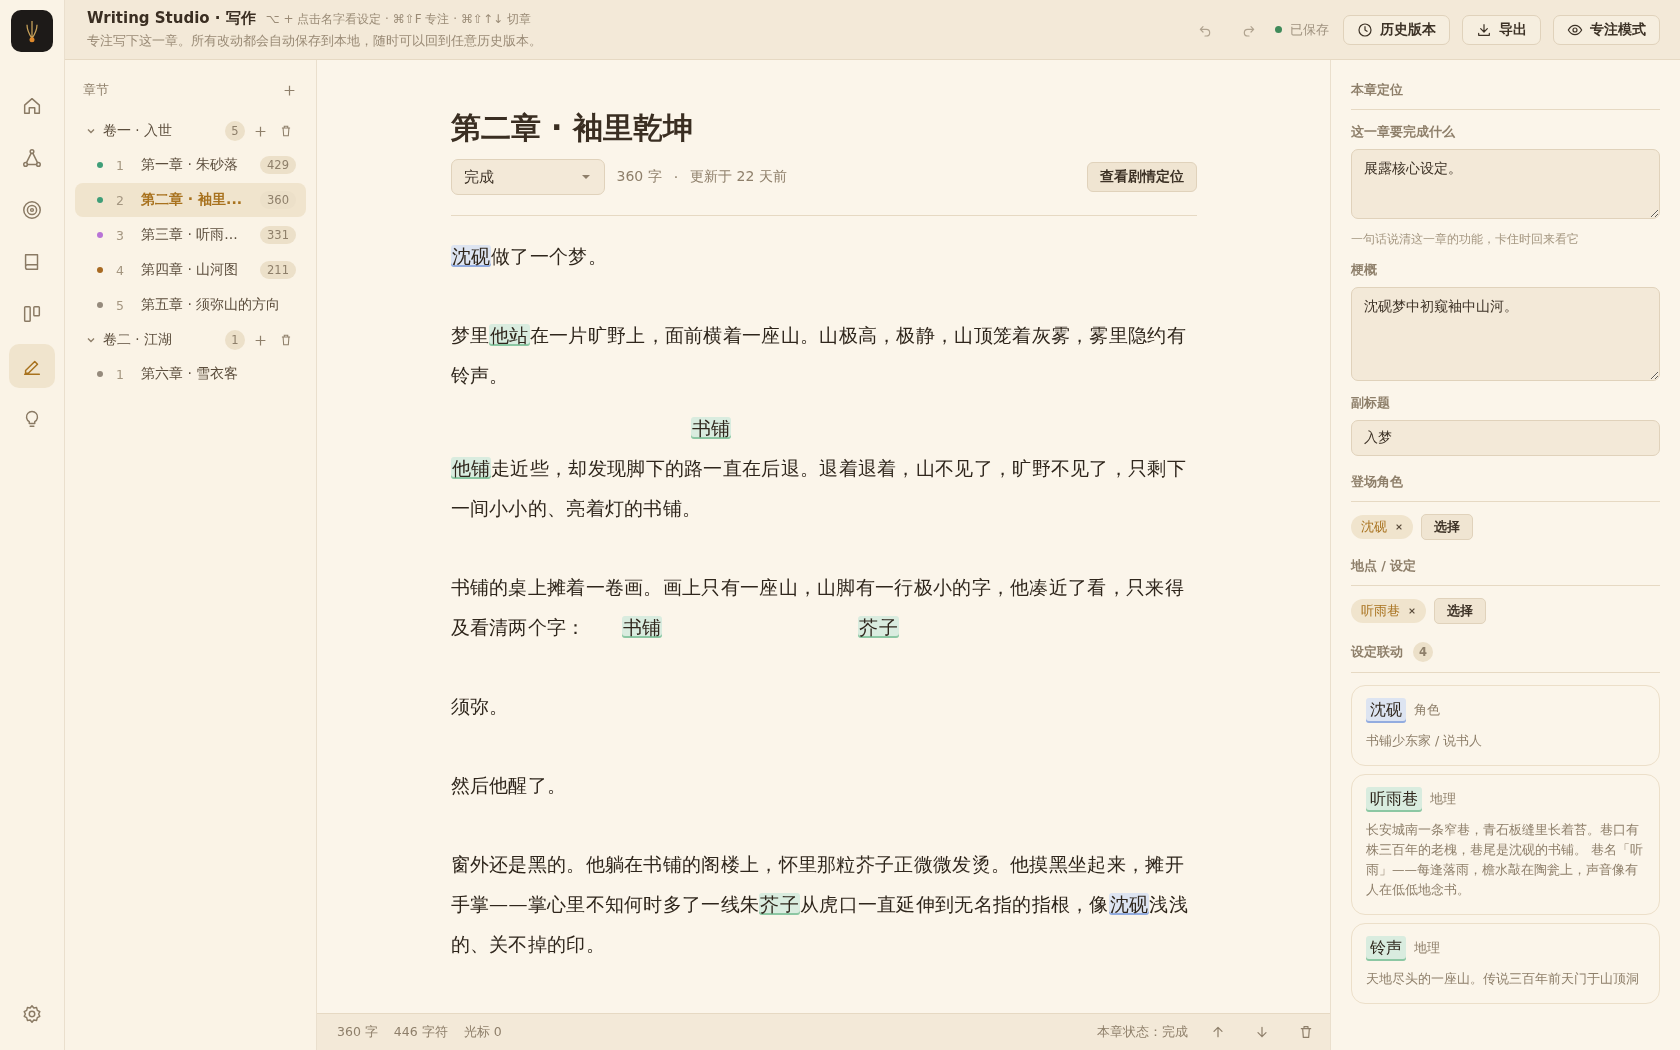 The height and width of the screenshot is (1050, 1680). What do you see at coordinates (120, 235) in the screenshot?
I see `chapter-number: 3` at bounding box center [120, 235].